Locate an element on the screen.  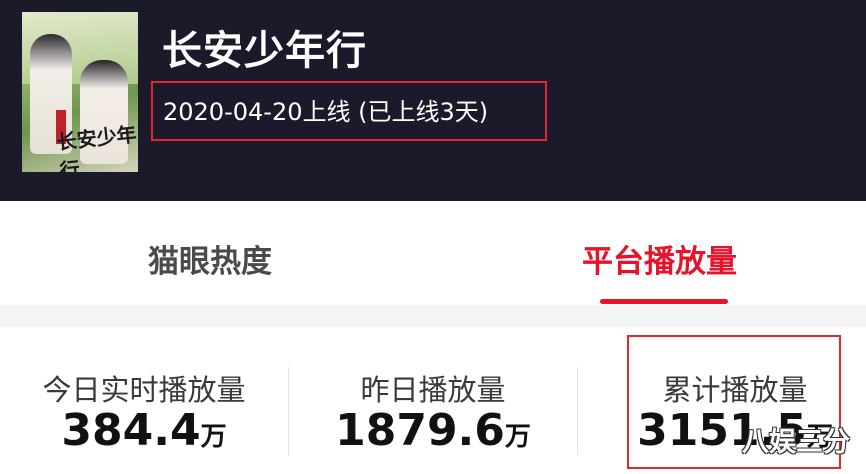
section-divider is located at coordinates (433, 316).